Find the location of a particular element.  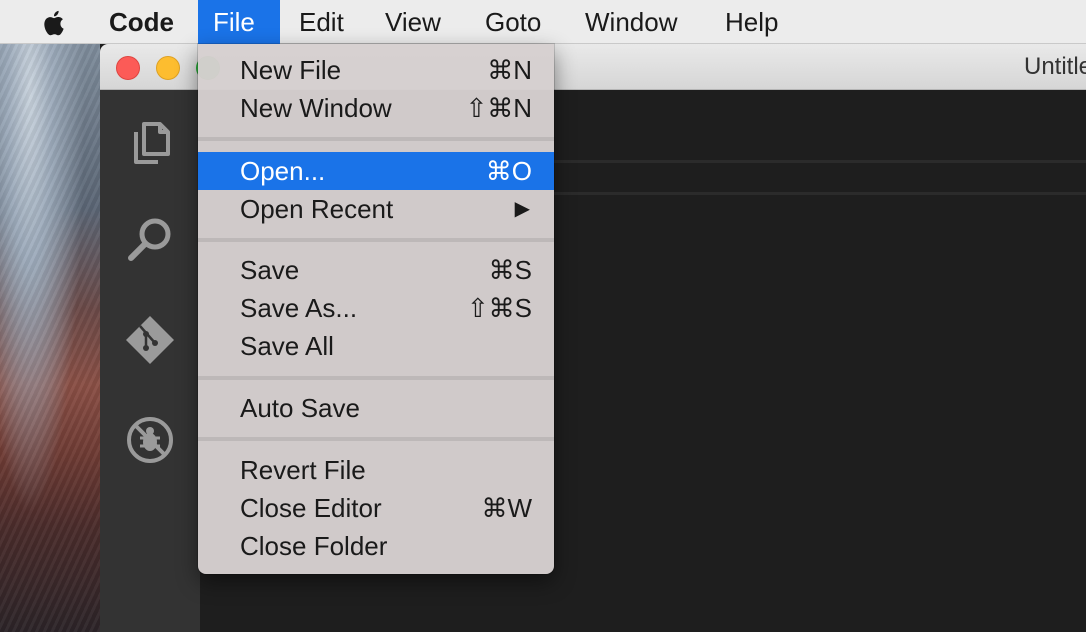

menu-item-close-folder: Close Folder is located at coordinates (376, 546).